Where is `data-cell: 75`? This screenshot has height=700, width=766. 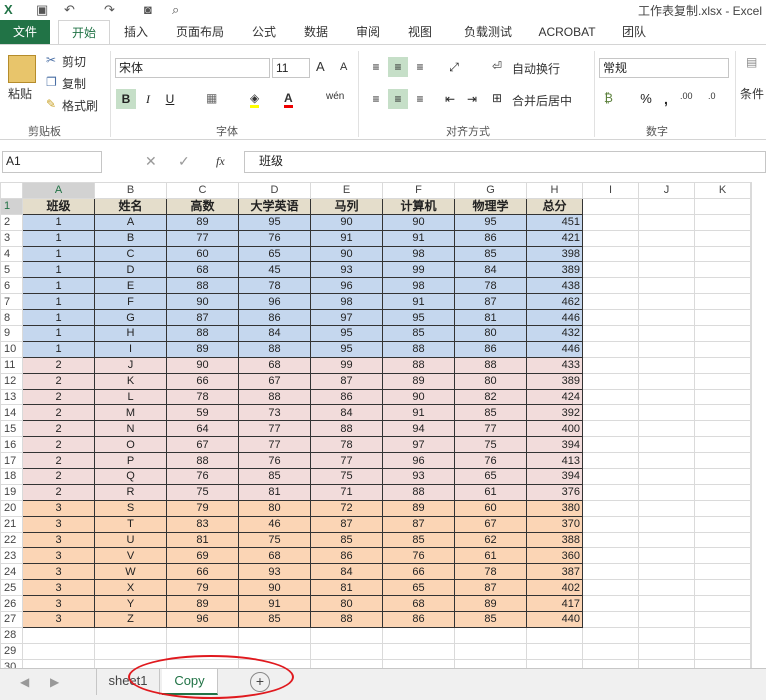 data-cell: 75 is located at coordinates (346, 476).